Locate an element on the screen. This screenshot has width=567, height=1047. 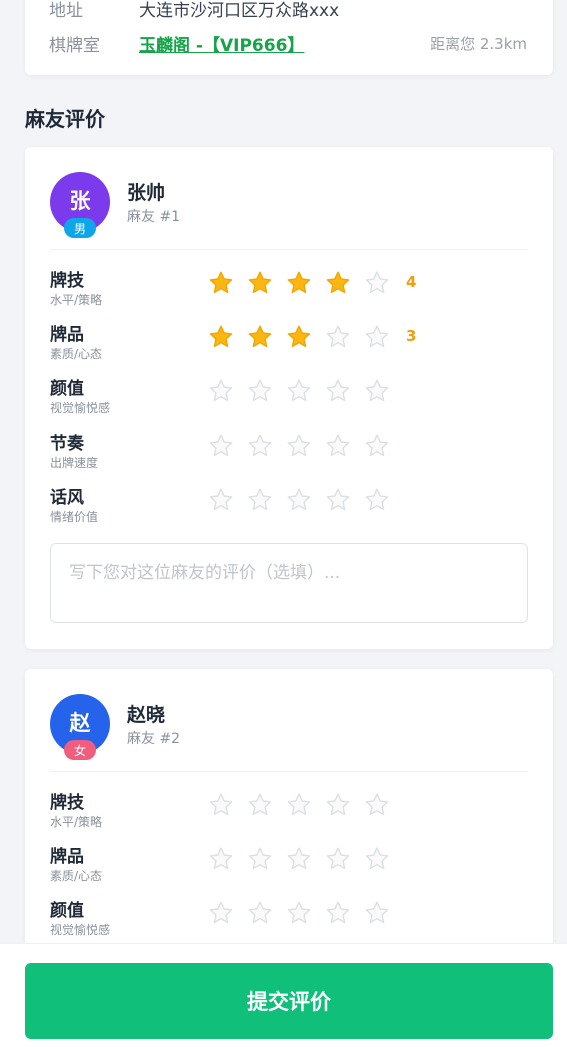
player-number: 麻友 #2 is located at coordinates (154, 739).